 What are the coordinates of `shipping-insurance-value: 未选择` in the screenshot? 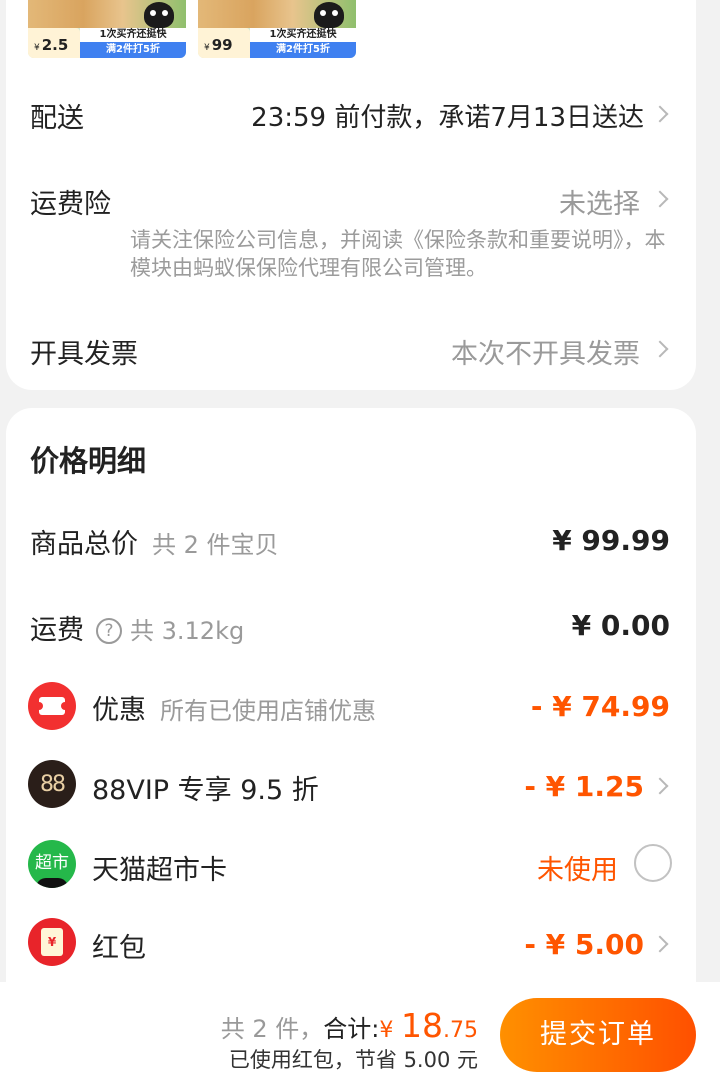 It's located at (599, 204).